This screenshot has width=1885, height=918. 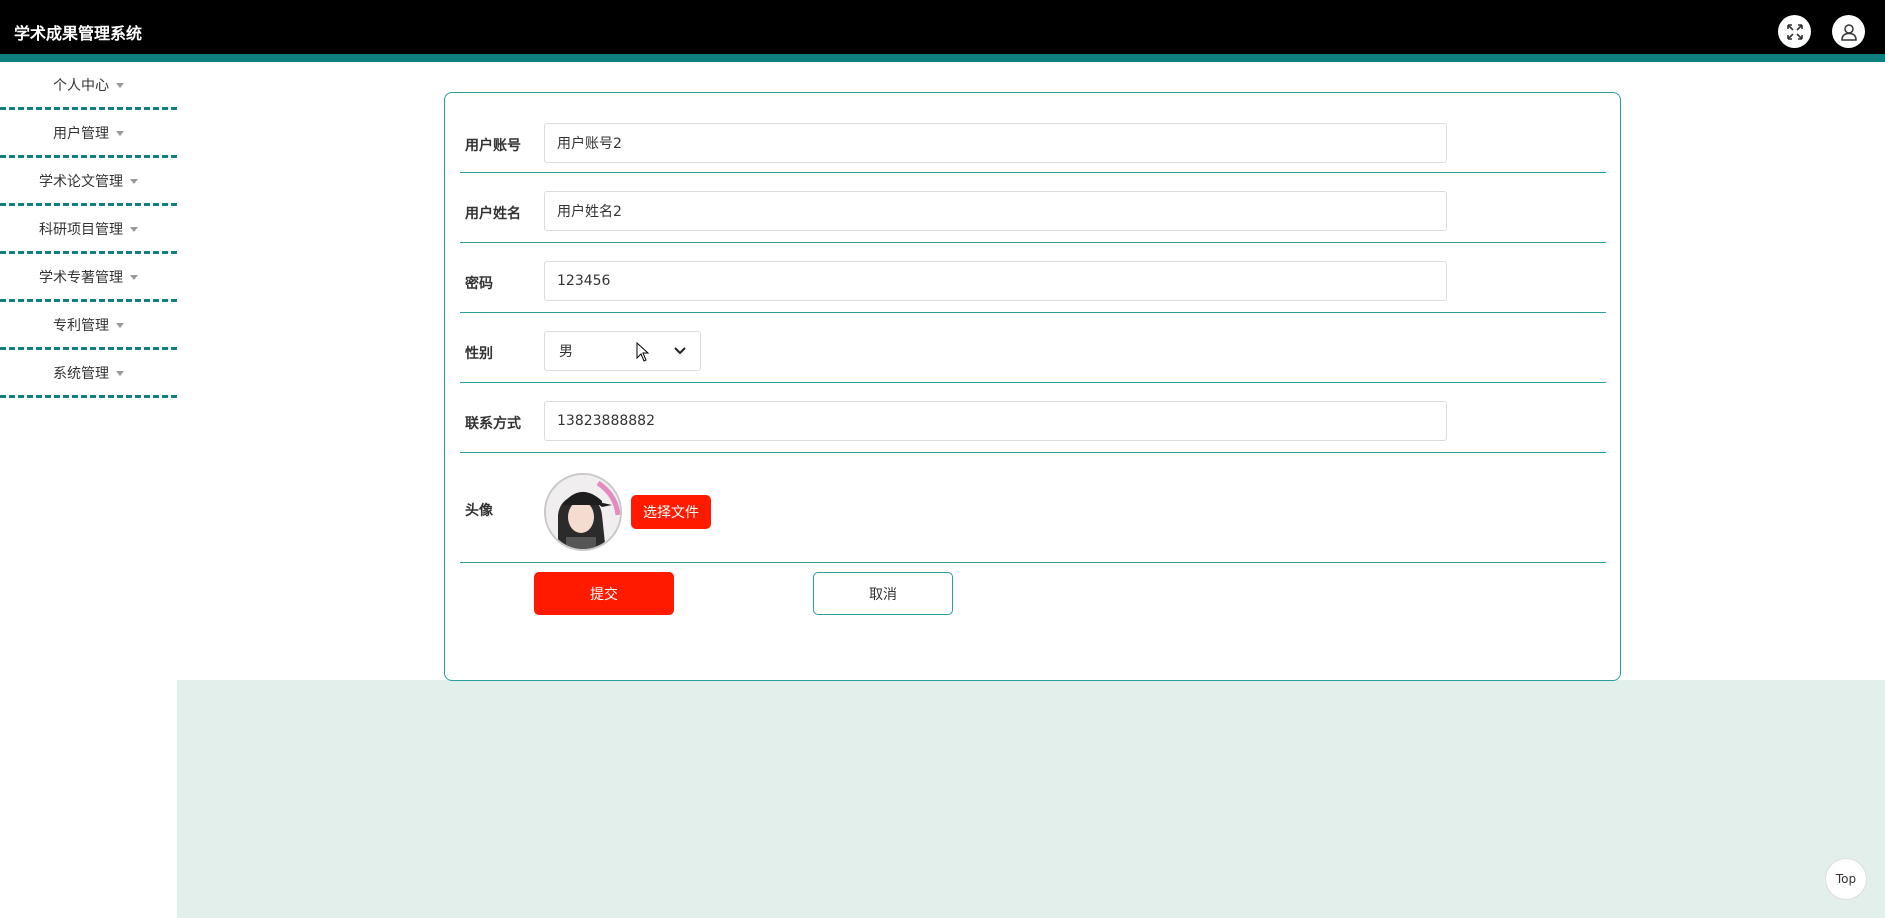 I want to click on account-input, so click(x=995, y=143).